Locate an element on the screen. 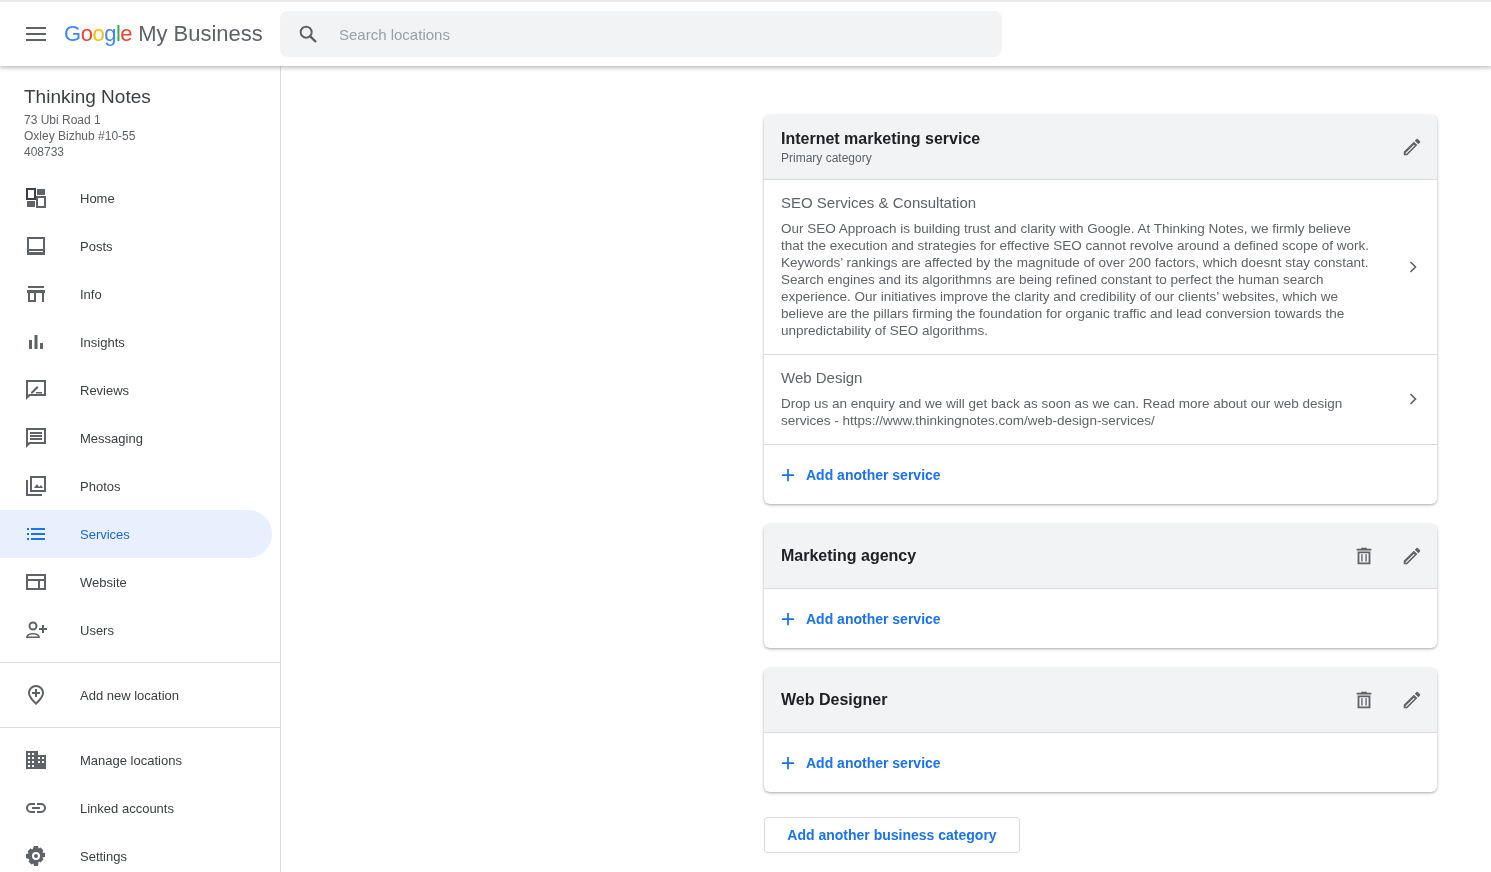  service-name: SEO Services & Consultation is located at coordinates (879, 202).